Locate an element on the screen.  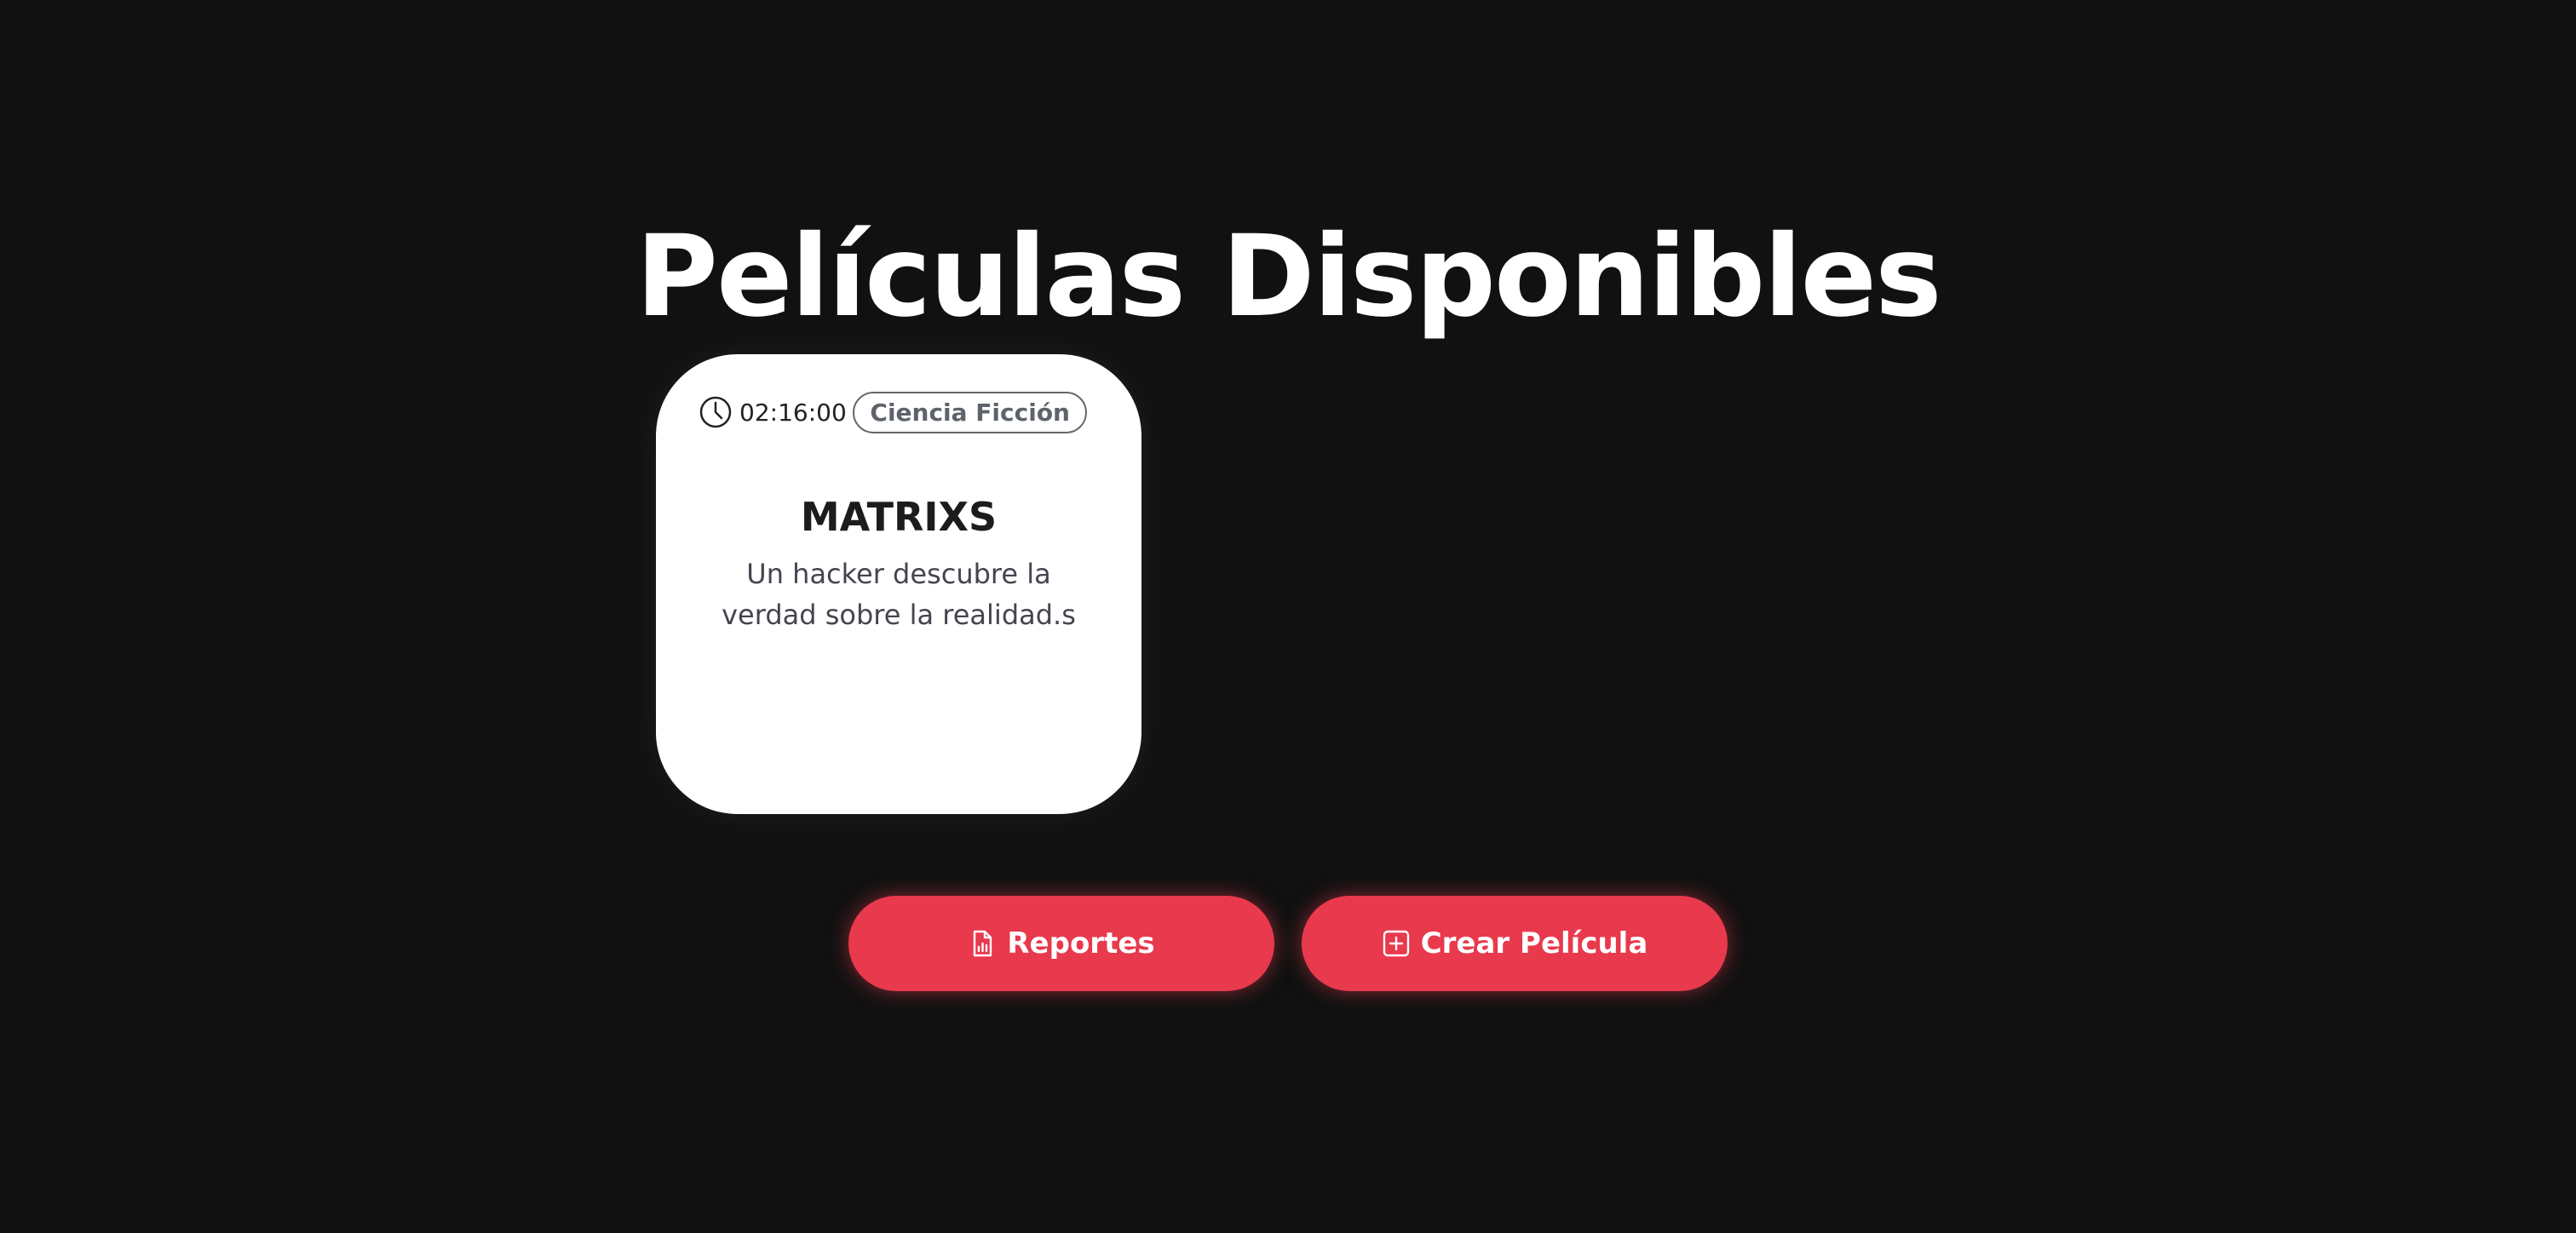
movie-meta: 02:16:00 Ciencia Ficción is located at coordinates (893, 412).